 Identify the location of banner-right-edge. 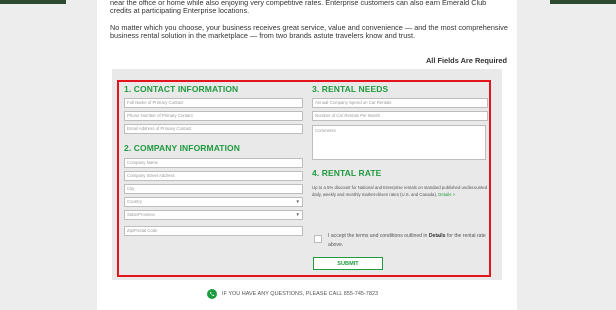
(583, 2).